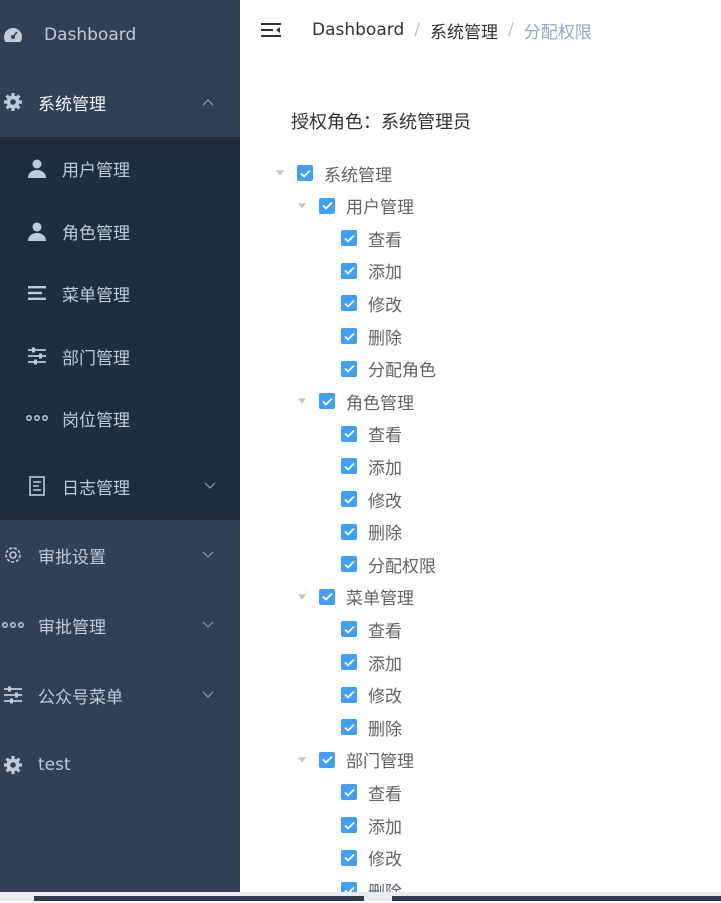 The height and width of the screenshot is (903, 721). I want to click on gear-outline-icon, so click(13, 555).